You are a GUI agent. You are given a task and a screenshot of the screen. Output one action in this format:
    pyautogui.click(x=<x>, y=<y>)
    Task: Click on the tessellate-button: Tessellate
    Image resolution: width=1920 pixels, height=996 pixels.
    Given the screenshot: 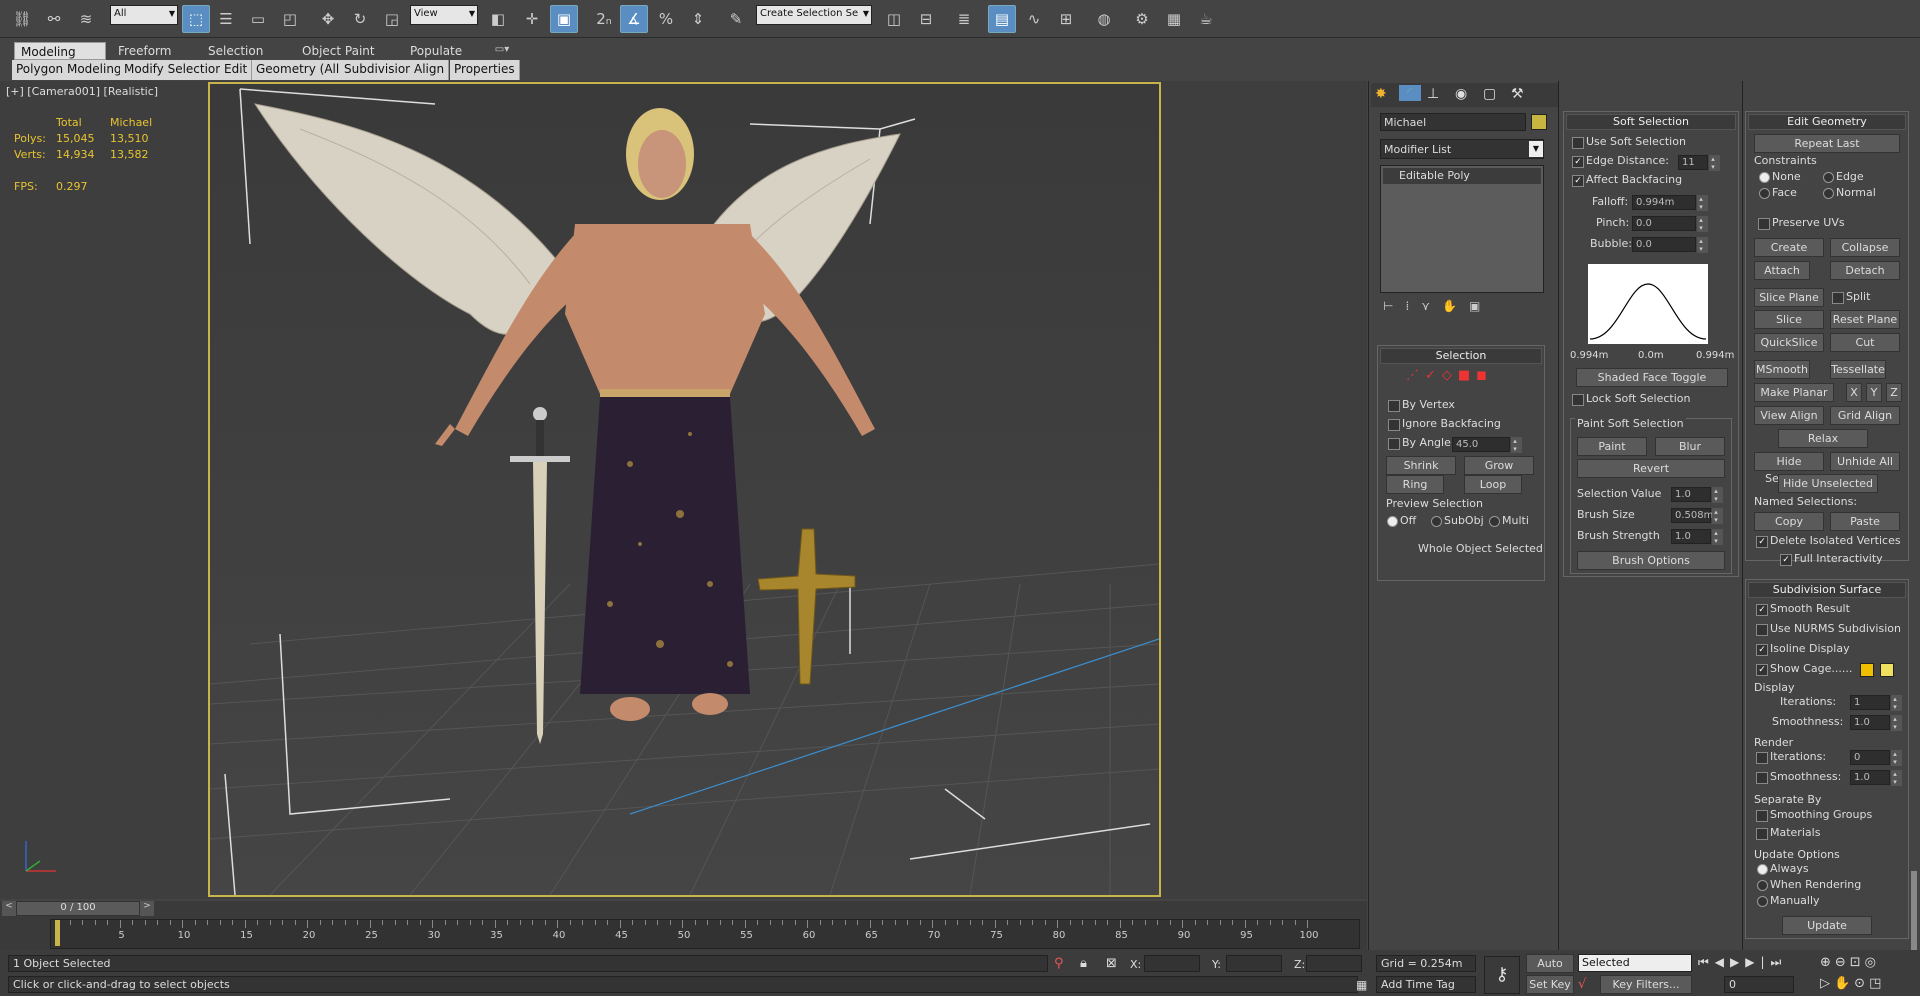 What is the action you would take?
    pyautogui.click(x=1858, y=369)
    